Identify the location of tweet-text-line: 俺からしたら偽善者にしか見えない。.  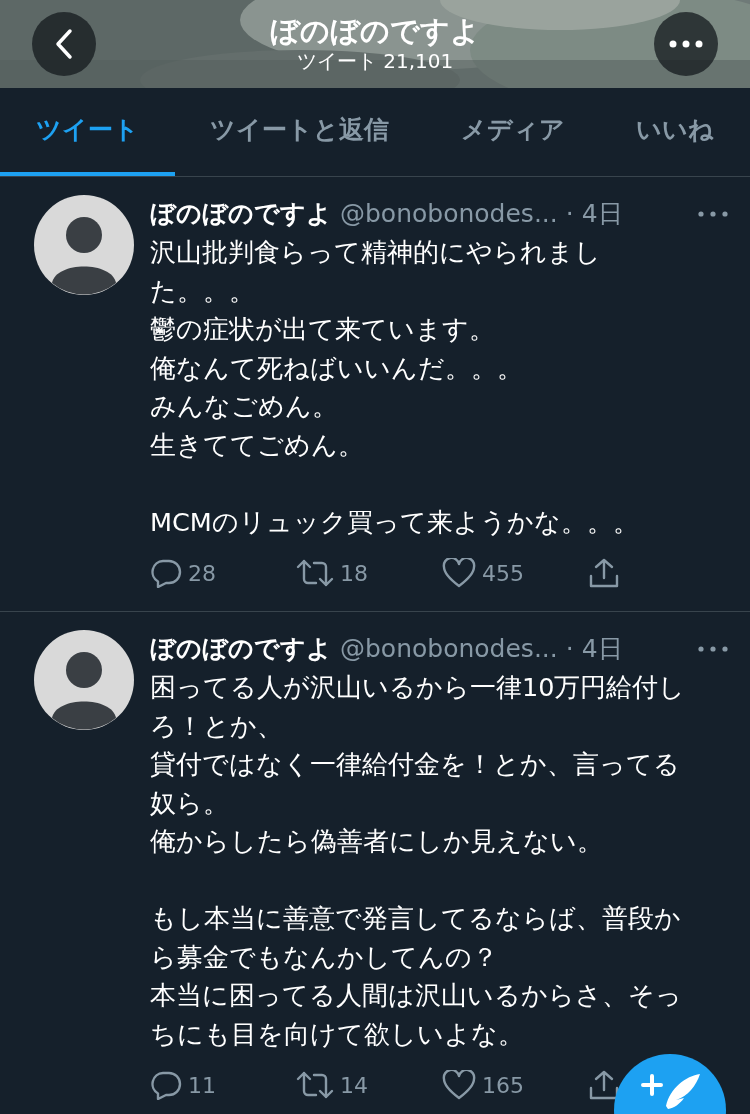
(377, 841).